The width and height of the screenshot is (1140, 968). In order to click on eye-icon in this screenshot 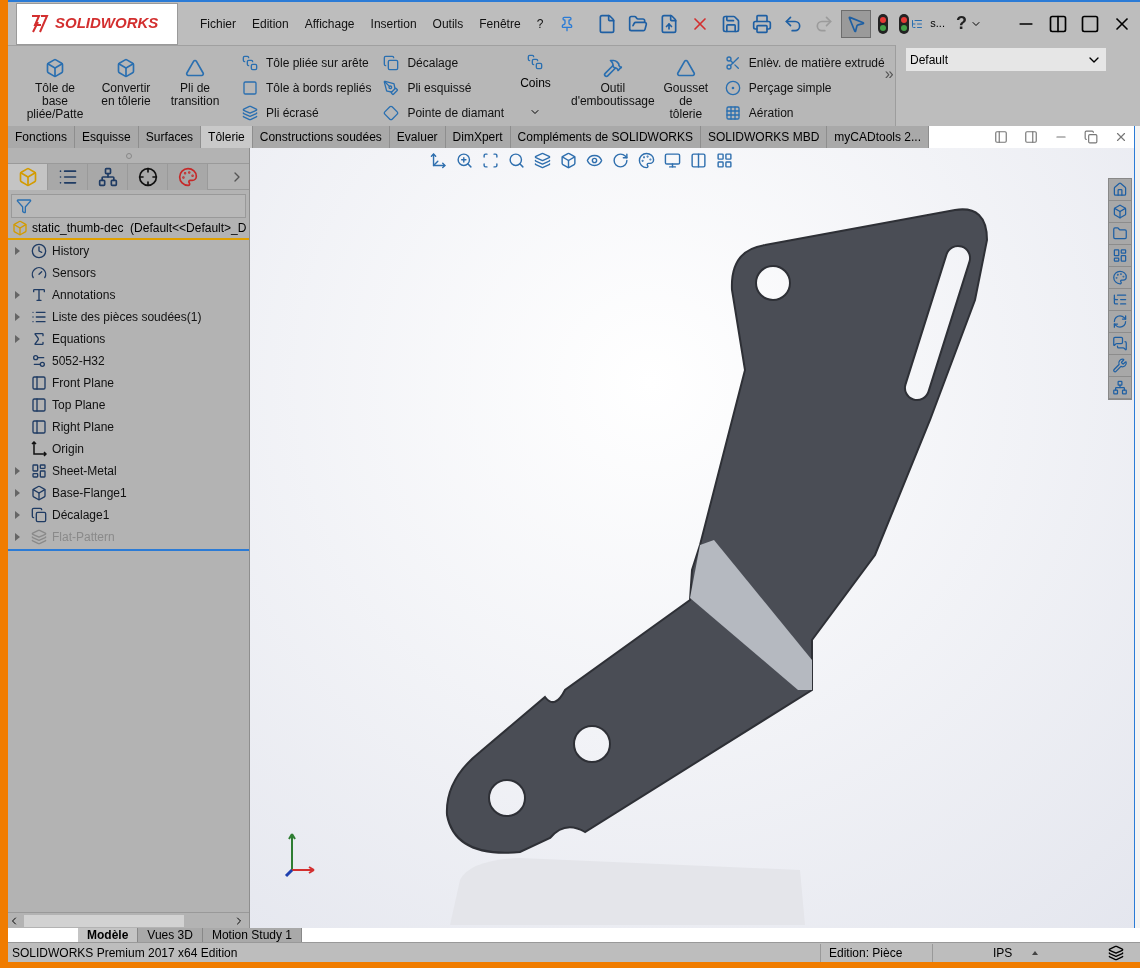, I will do `click(594, 160)`.